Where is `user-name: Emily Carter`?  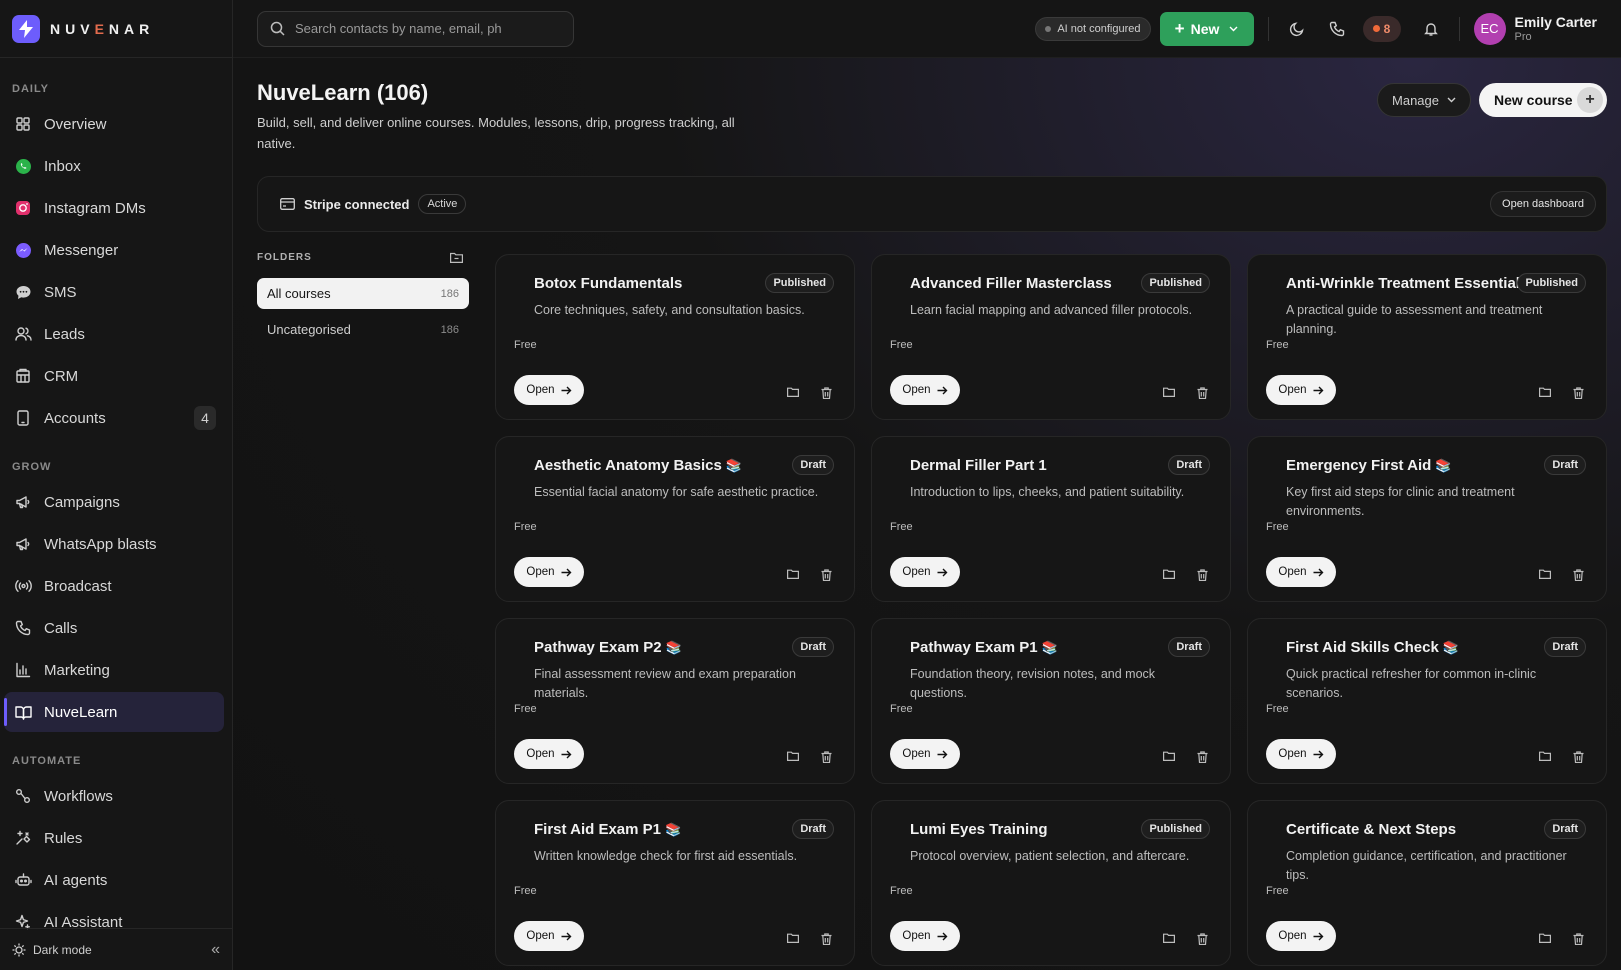 user-name: Emily Carter is located at coordinates (1555, 22).